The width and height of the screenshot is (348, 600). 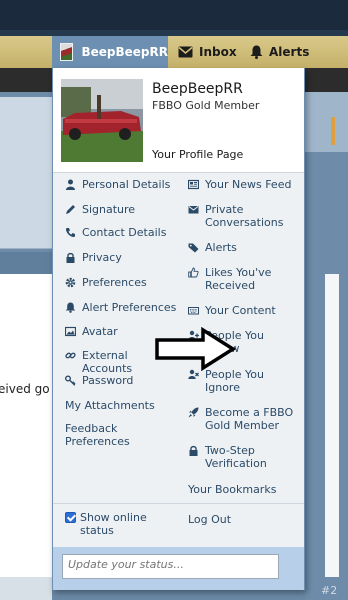 What do you see at coordinates (113, 524) in the screenshot?
I see `show-online-label: Show online status` at bounding box center [113, 524].